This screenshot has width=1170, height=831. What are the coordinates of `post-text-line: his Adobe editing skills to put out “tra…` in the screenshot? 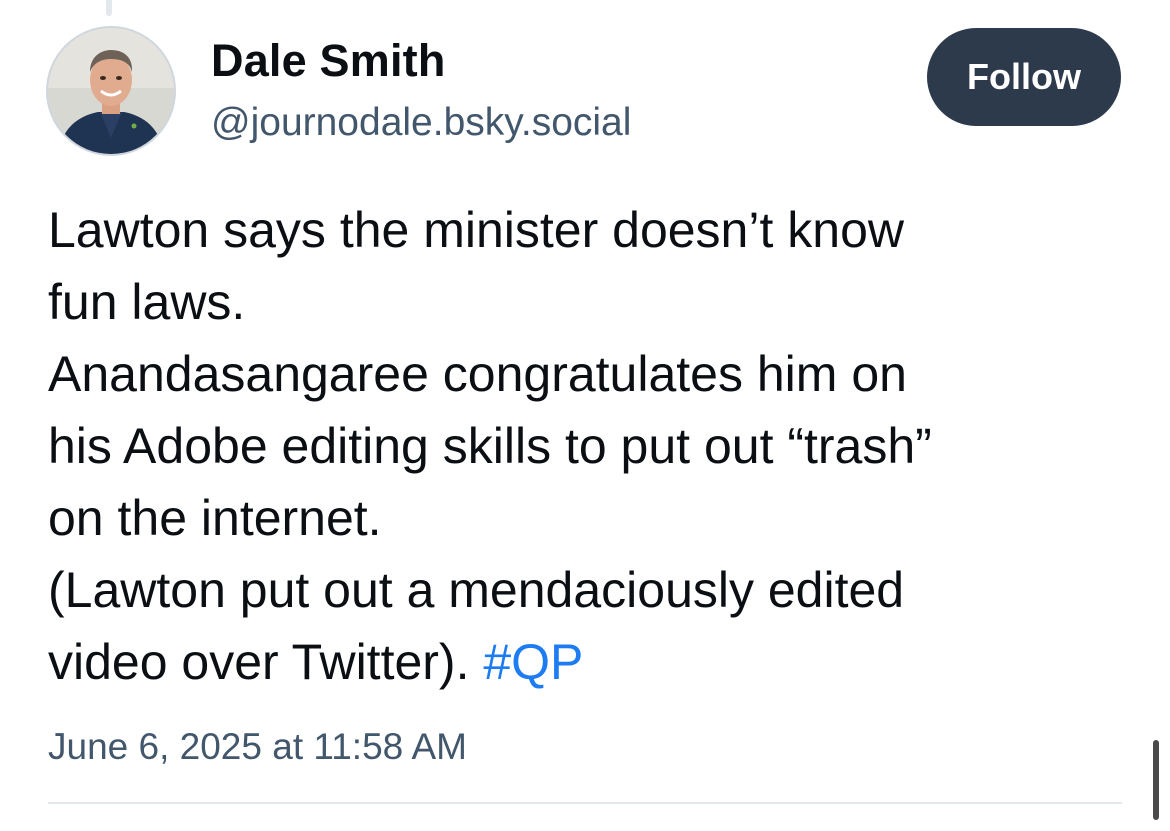 It's located at (490, 446).